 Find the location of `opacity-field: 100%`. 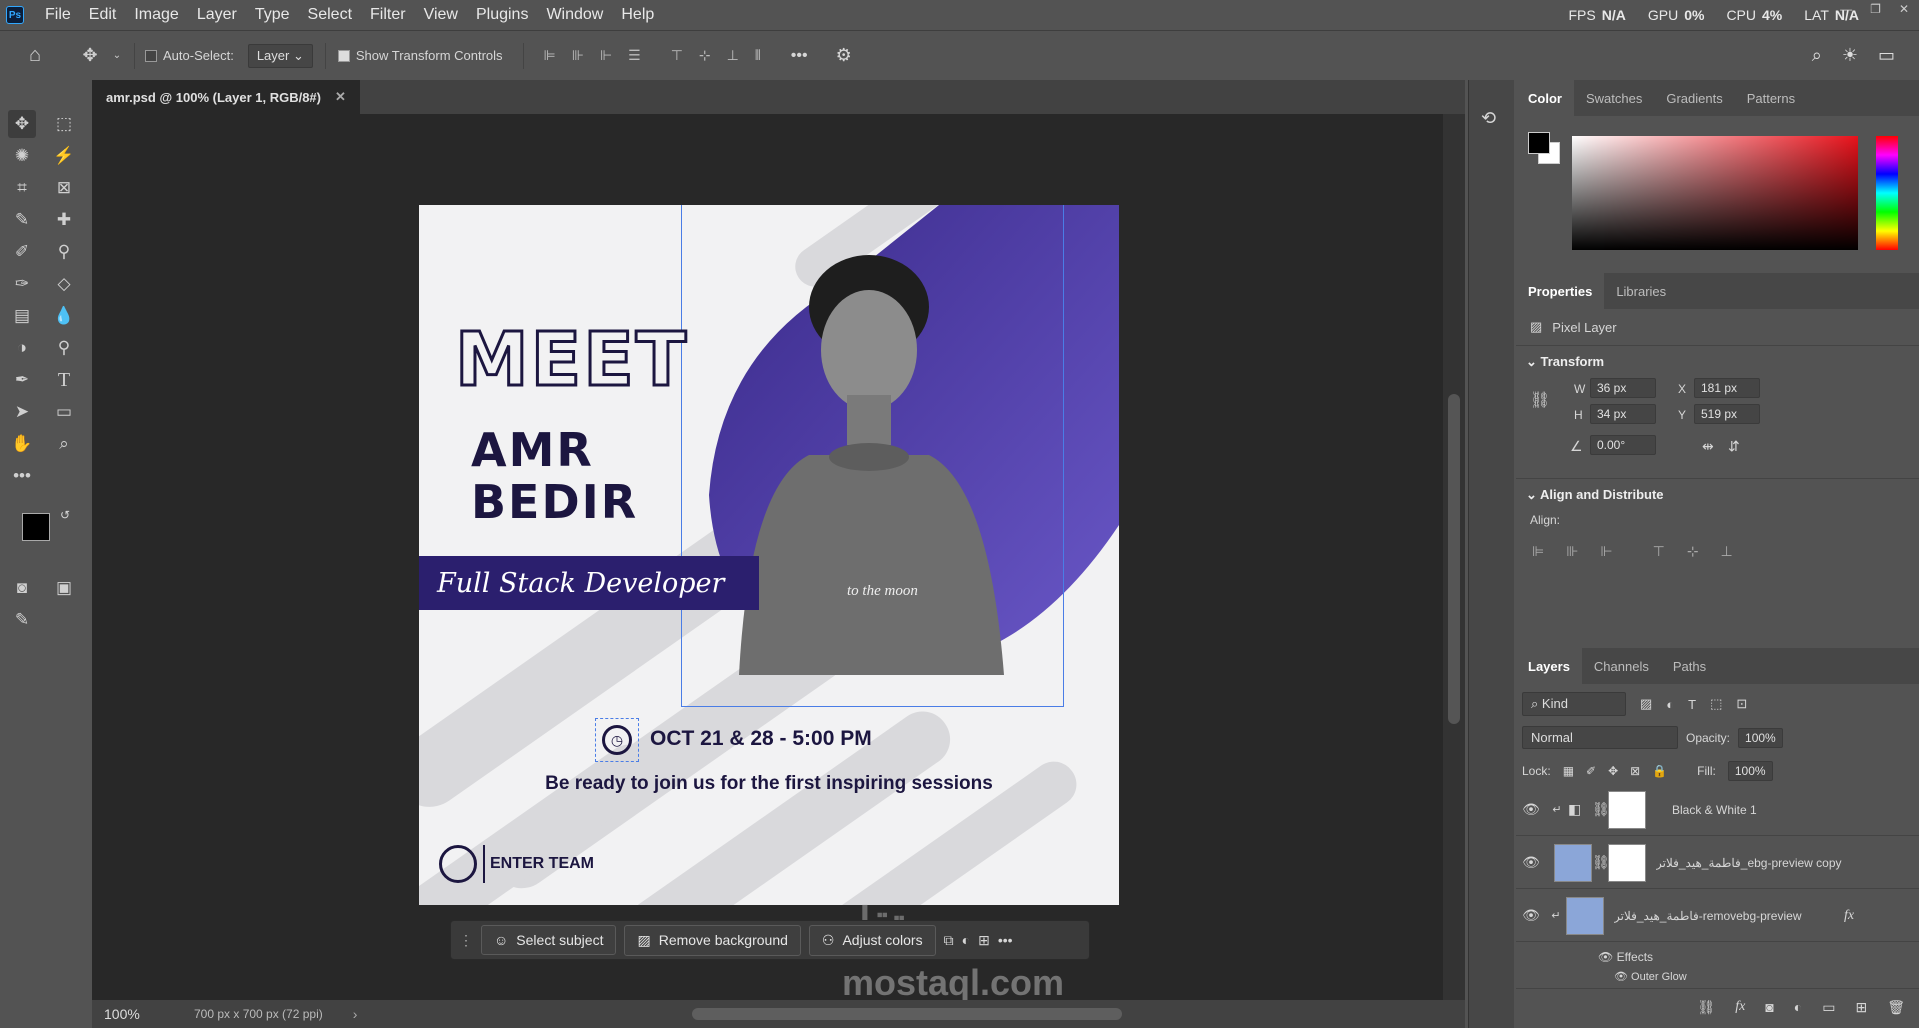

opacity-field: 100% is located at coordinates (1760, 737).